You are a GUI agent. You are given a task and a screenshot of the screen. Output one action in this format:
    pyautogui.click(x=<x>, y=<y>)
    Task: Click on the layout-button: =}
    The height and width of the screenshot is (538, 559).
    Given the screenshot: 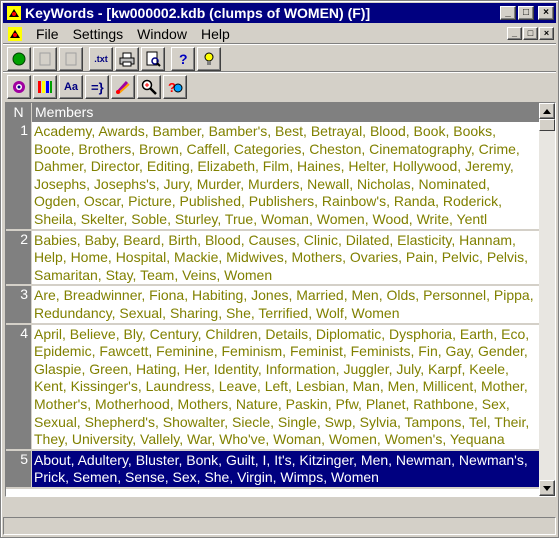 What is the action you would take?
    pyautogui.click(x=97, y=87)
    